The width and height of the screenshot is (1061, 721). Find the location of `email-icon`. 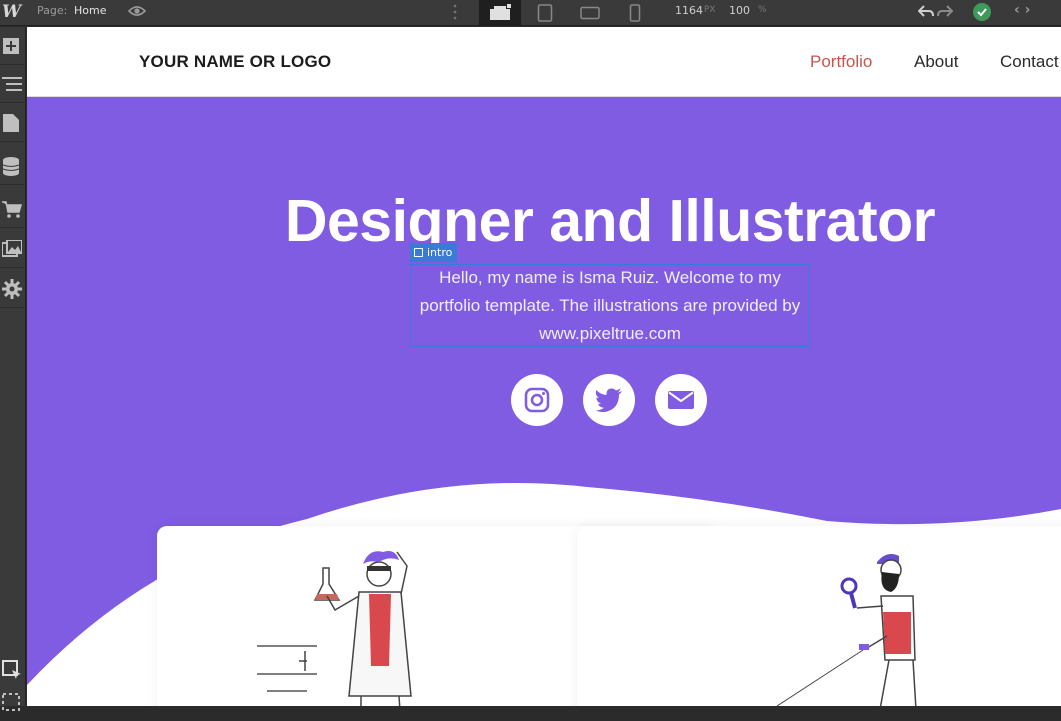

email-icon is located at coordinates (681, 400).